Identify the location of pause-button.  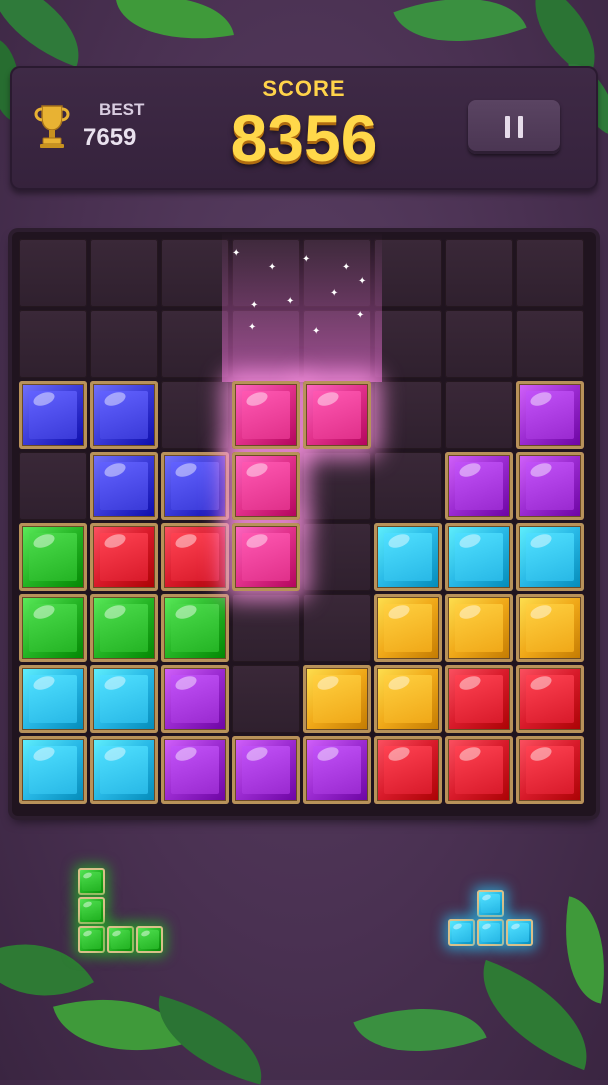
(514, 127).